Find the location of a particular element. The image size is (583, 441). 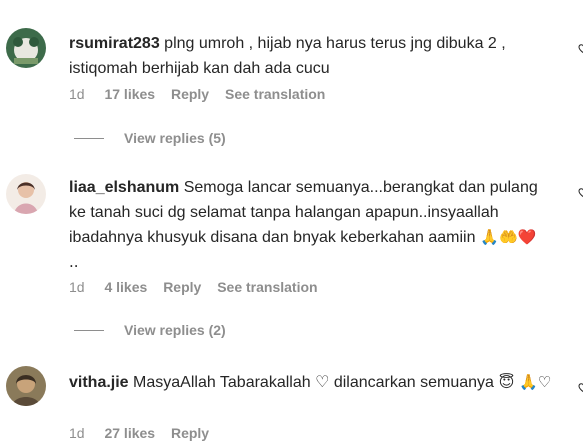

comment-meta: 1d 17 likes Reply See translation is located at coordinates (203, 94).